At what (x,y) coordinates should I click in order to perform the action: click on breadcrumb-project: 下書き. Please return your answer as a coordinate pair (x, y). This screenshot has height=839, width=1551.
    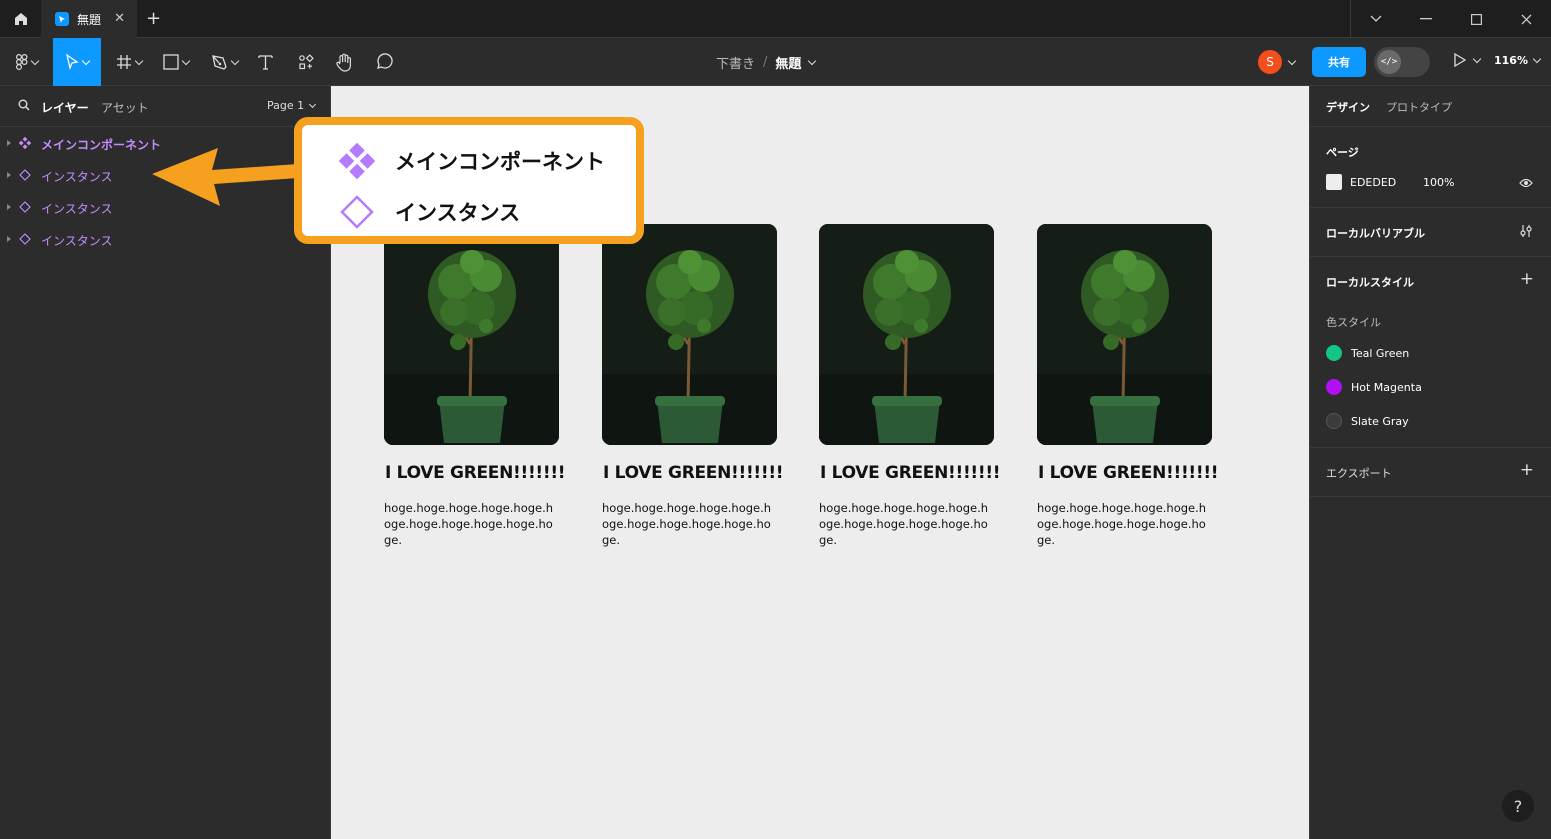
    Looking at the image, I should click on (735, 62).